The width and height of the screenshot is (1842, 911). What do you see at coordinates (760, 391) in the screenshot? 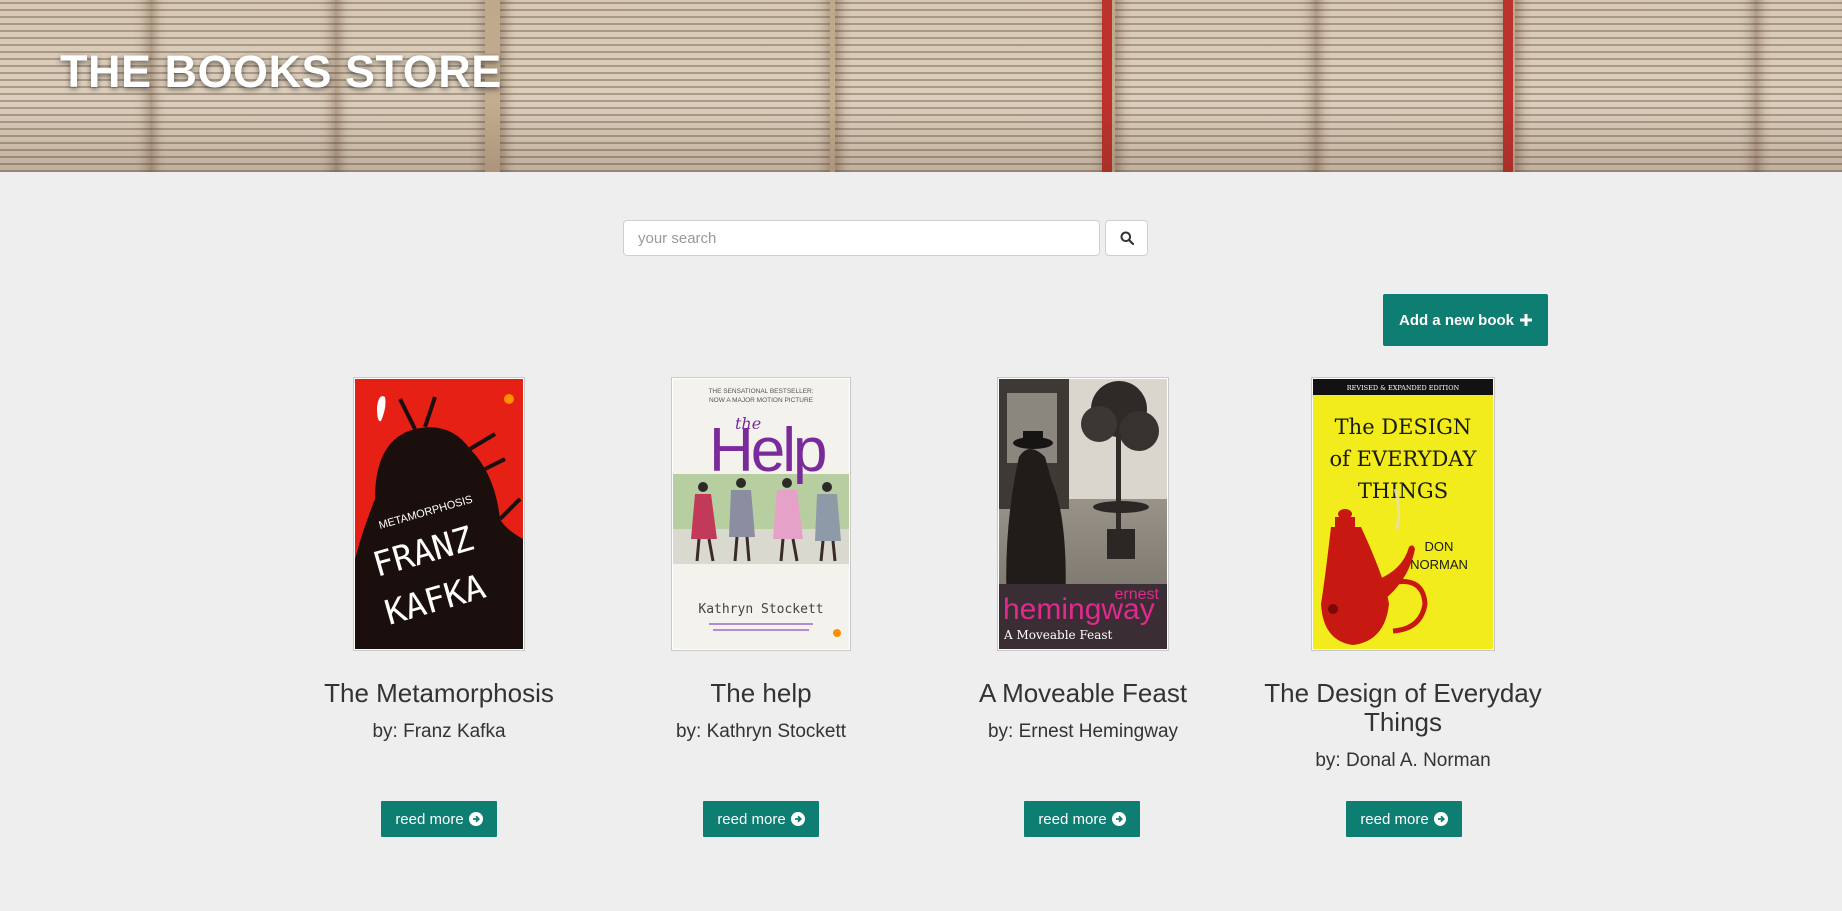
I see `cover-tagline-1: THE SENSATIONAL BESTSELLER:` at bounding box center [760, 391].